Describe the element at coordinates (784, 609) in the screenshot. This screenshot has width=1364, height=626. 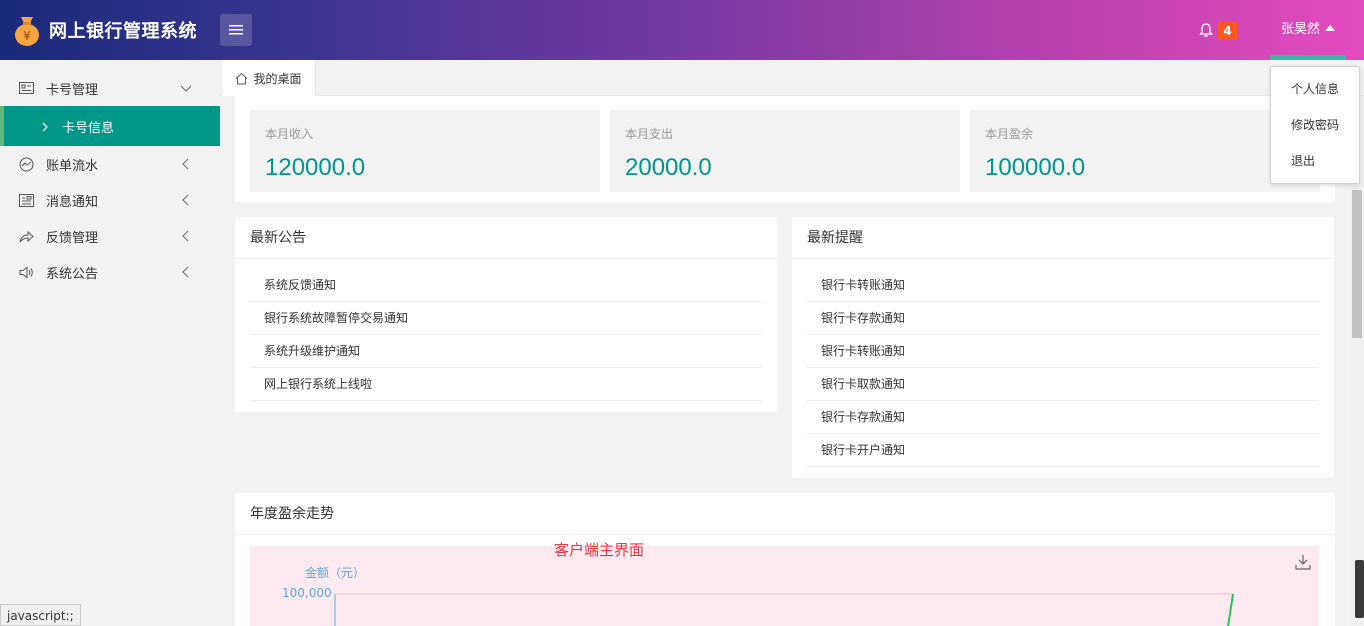
I see `chart-svg` at that location.